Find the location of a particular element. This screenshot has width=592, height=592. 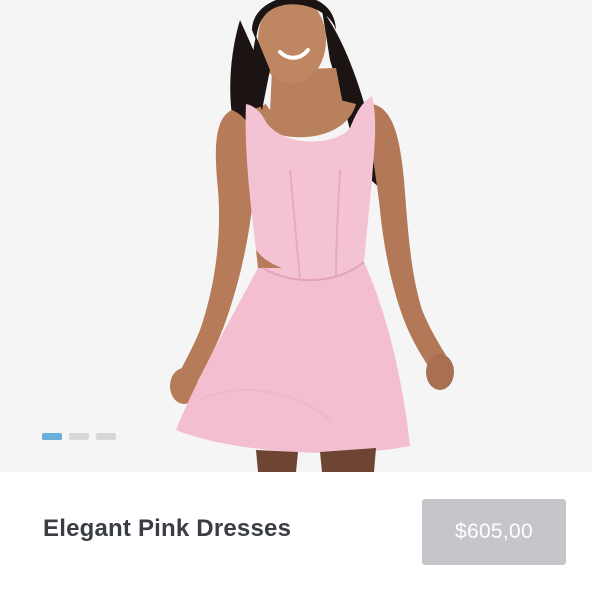

image-slider-dots is located at coordinates (79, 436).